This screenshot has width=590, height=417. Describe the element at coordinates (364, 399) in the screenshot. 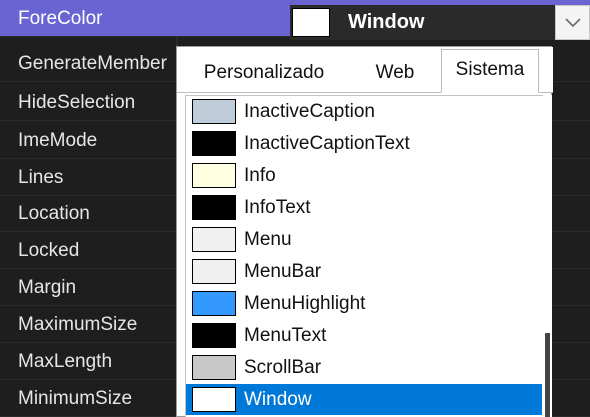

I see `color-item-window: Window` at that location.